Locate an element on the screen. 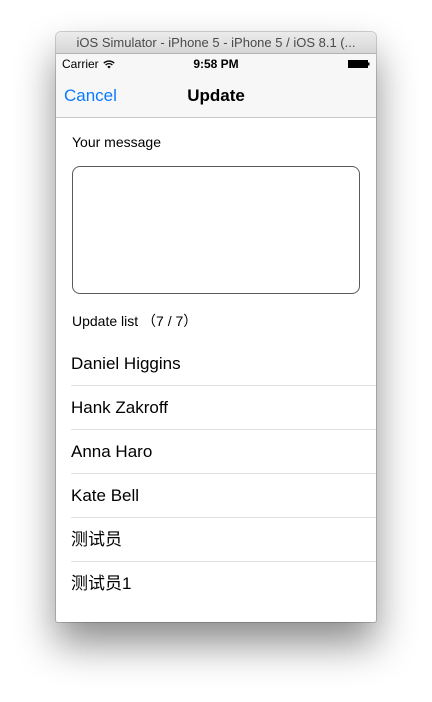  battery-icon is located at coordinates (359, 64).